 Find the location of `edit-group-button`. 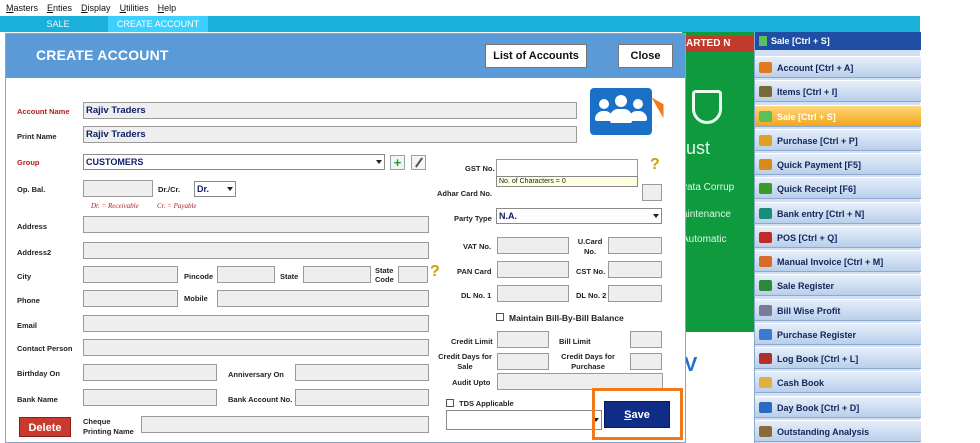

edit-group-button is located at coordinates (418, 162).